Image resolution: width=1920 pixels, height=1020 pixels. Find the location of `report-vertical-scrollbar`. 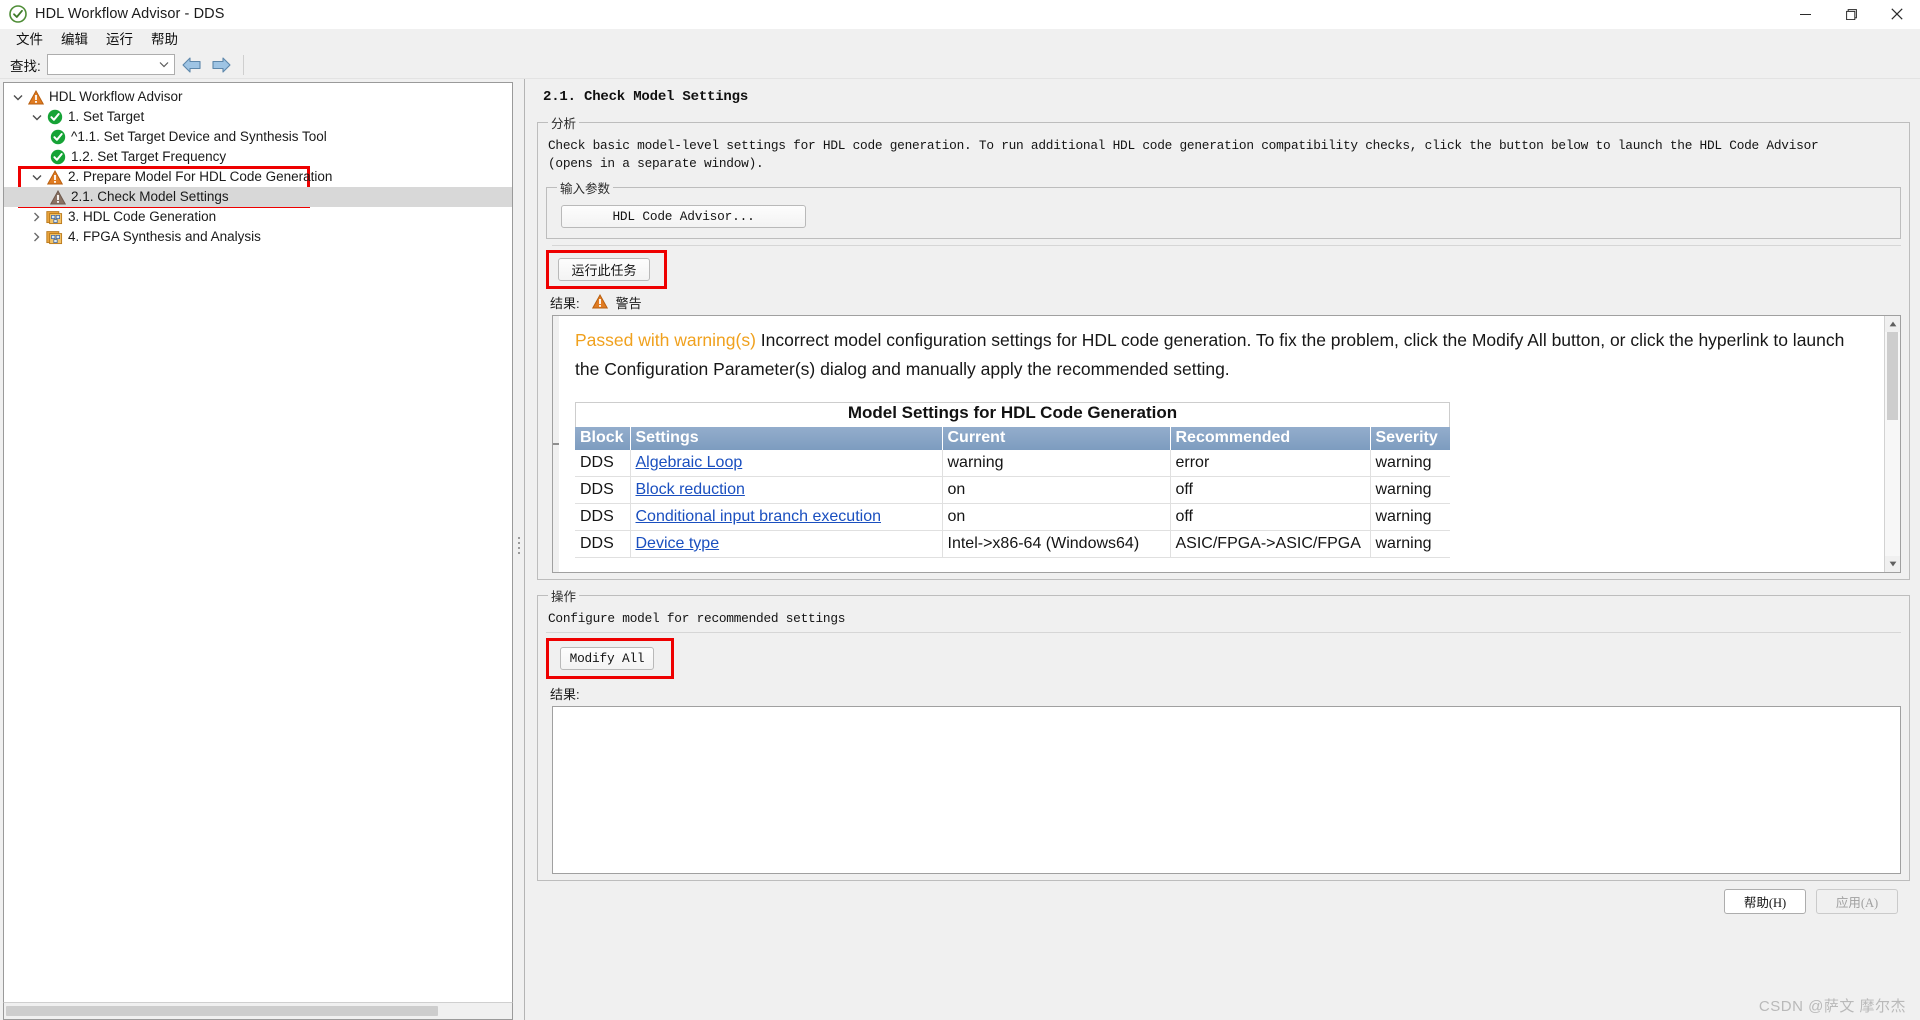

report-vertical-scrollbar is located at coordinates (1892, 444).